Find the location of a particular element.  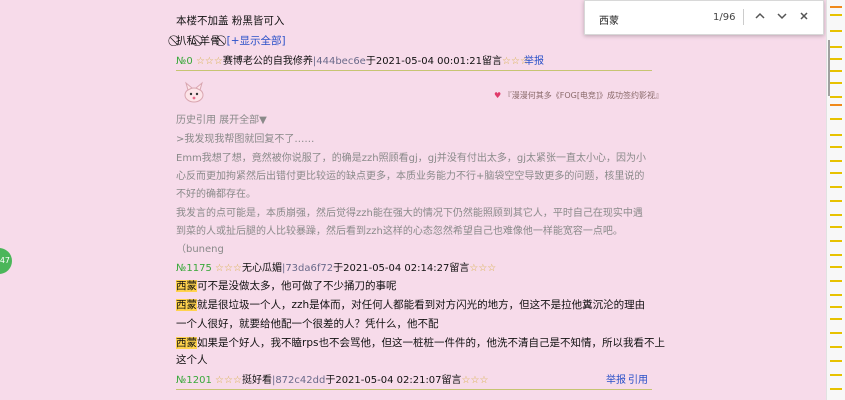

quote-line: （buneng is located at coordinates (200, 249).